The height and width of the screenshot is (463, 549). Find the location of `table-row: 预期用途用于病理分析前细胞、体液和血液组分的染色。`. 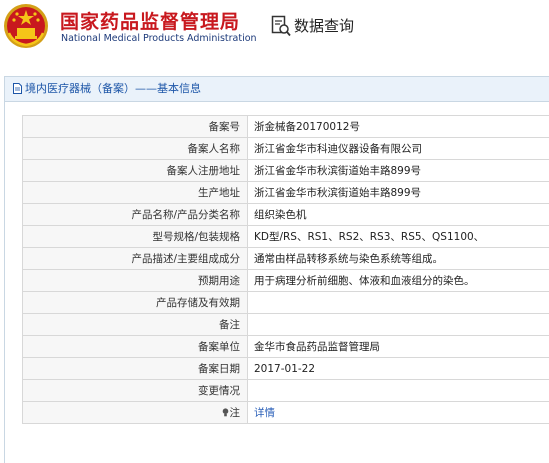

table-row: 预期用途用于病理分析前细胞、体液和血液组分的染色。 is located at coordinates (286, 281).